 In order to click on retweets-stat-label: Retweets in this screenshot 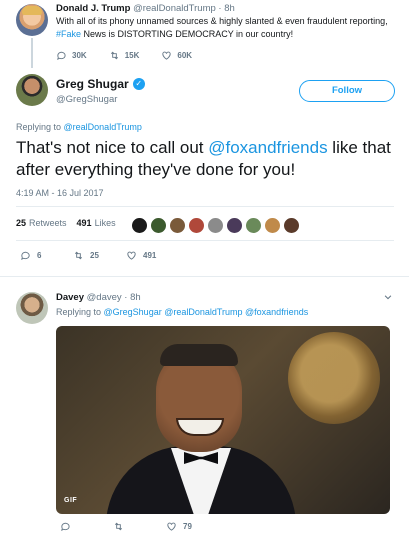, I will do `click(48, 223)`.